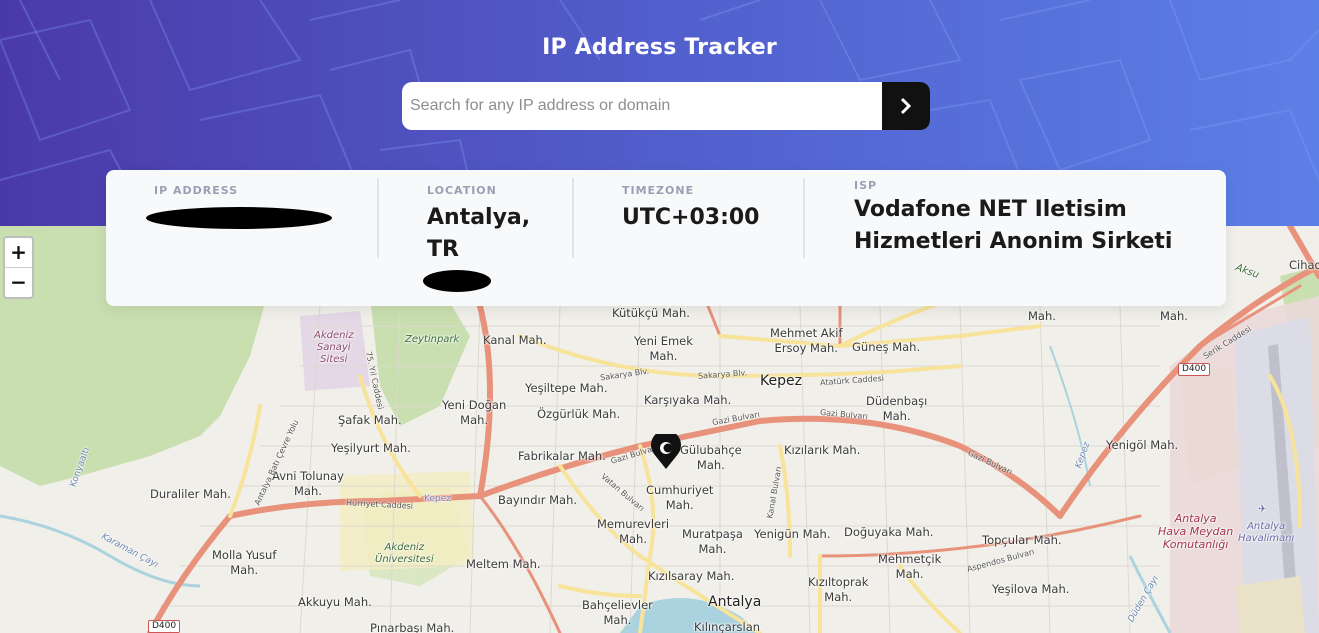 The height and width of the screenshot is (633, 1319). Describe the element at coordinates (1196, 531) in the screenshot. I see `map-label-hava-meydan: Antalya Hava Meydan Komutanlığı` at that location.